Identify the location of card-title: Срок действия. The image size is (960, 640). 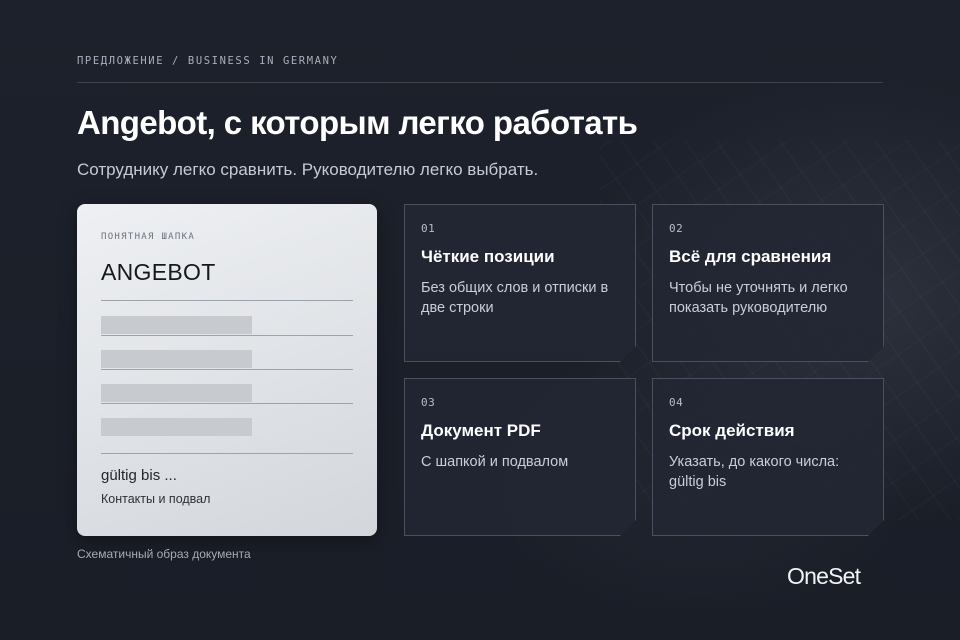
(732, 430).